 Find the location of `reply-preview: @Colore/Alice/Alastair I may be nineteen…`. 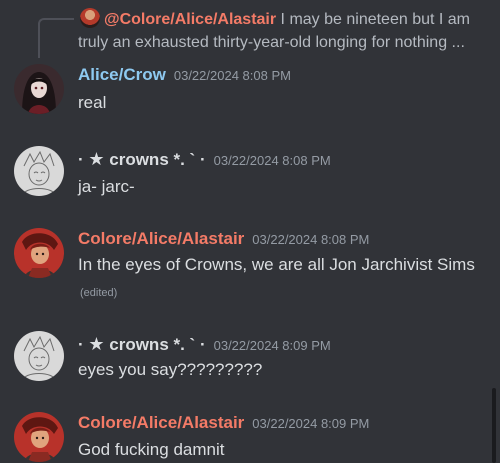

reply-preview: @Colore/Alice/Alastair I may be nineteen… is located at coordinates (269, 30).